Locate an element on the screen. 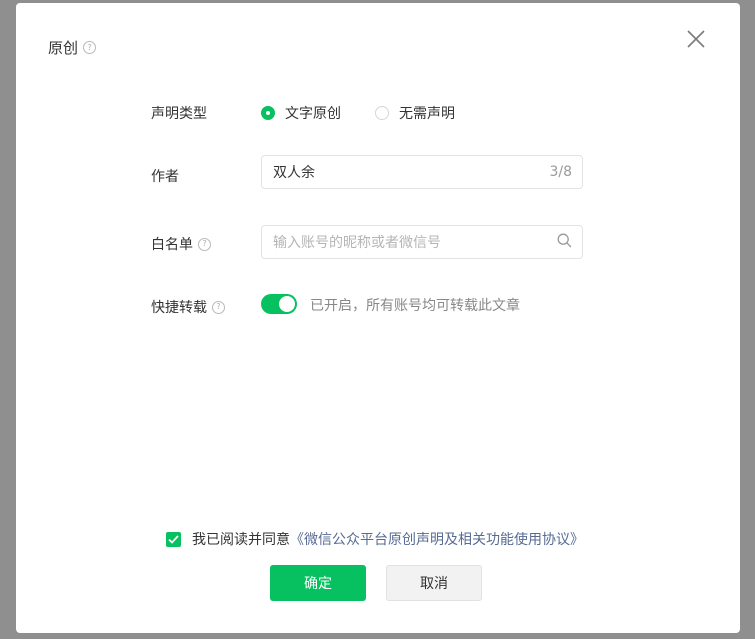 The height and width of the screenshot is (639, 755). declaration-type-radio-group: 文字原创 无需声明 is located at coordinates (375, 113).